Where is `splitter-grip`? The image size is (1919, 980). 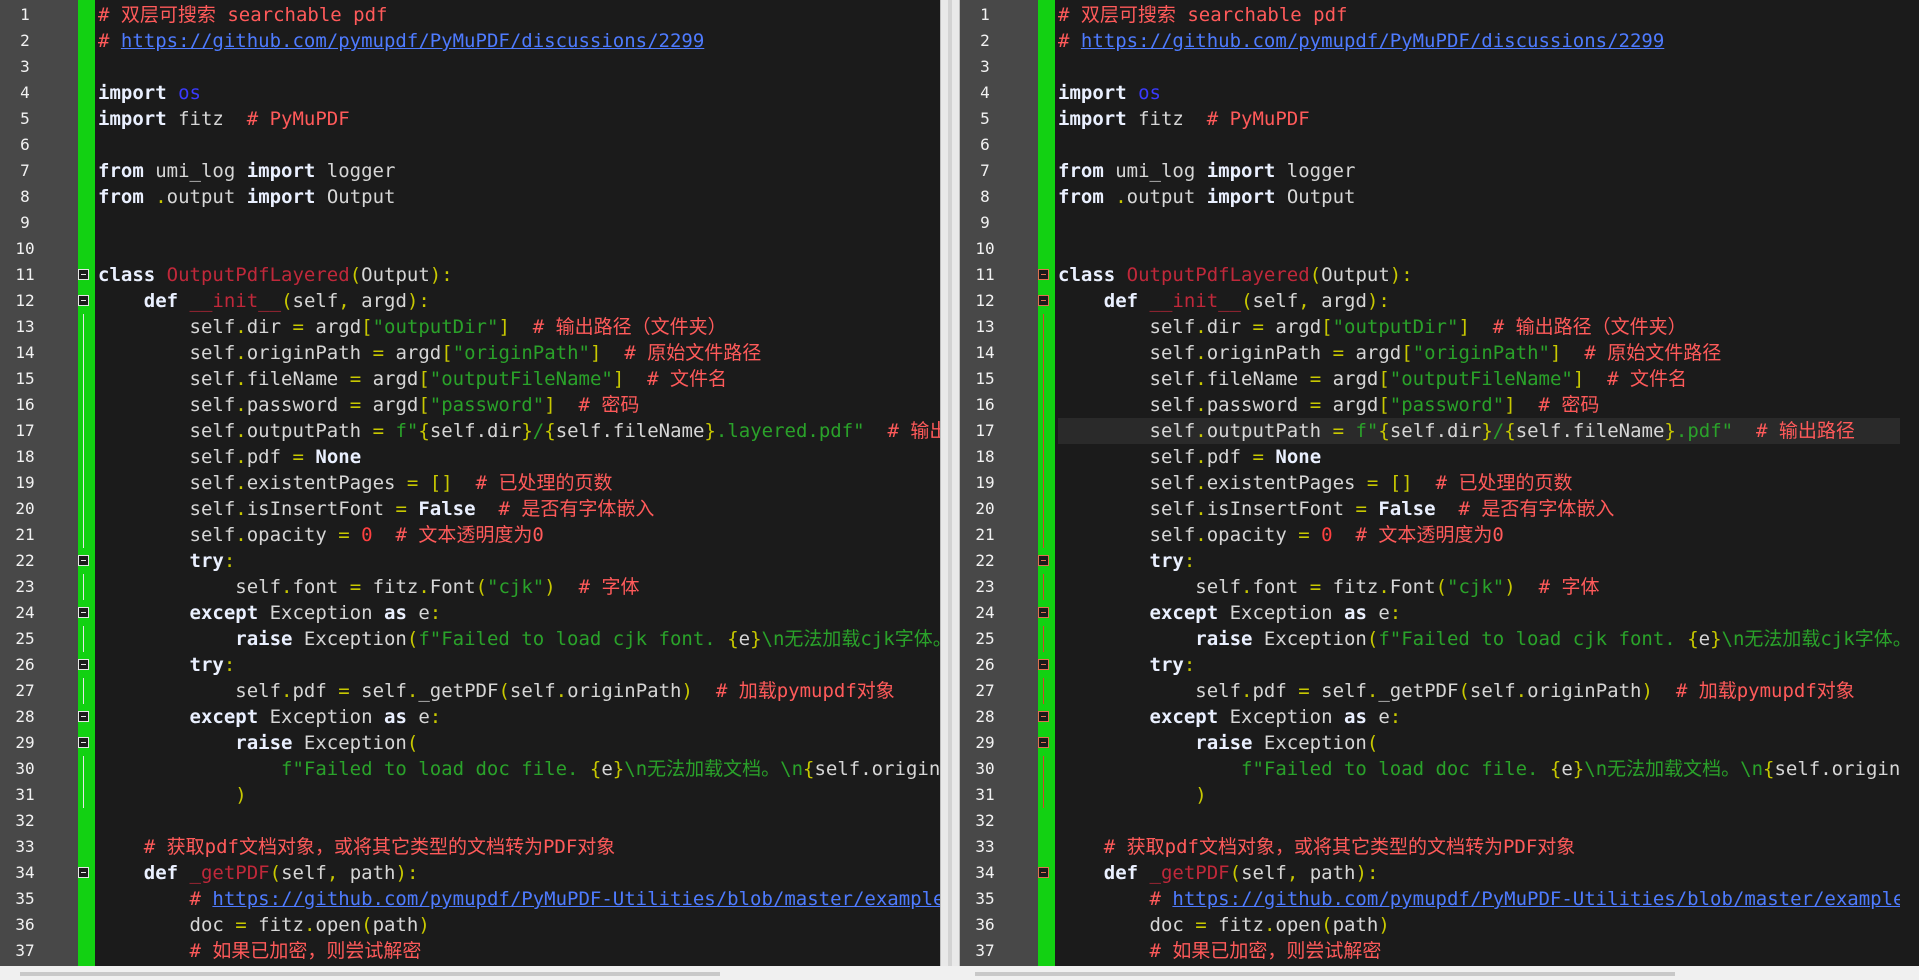
splitter-grip is located at coordinates (950, 490).